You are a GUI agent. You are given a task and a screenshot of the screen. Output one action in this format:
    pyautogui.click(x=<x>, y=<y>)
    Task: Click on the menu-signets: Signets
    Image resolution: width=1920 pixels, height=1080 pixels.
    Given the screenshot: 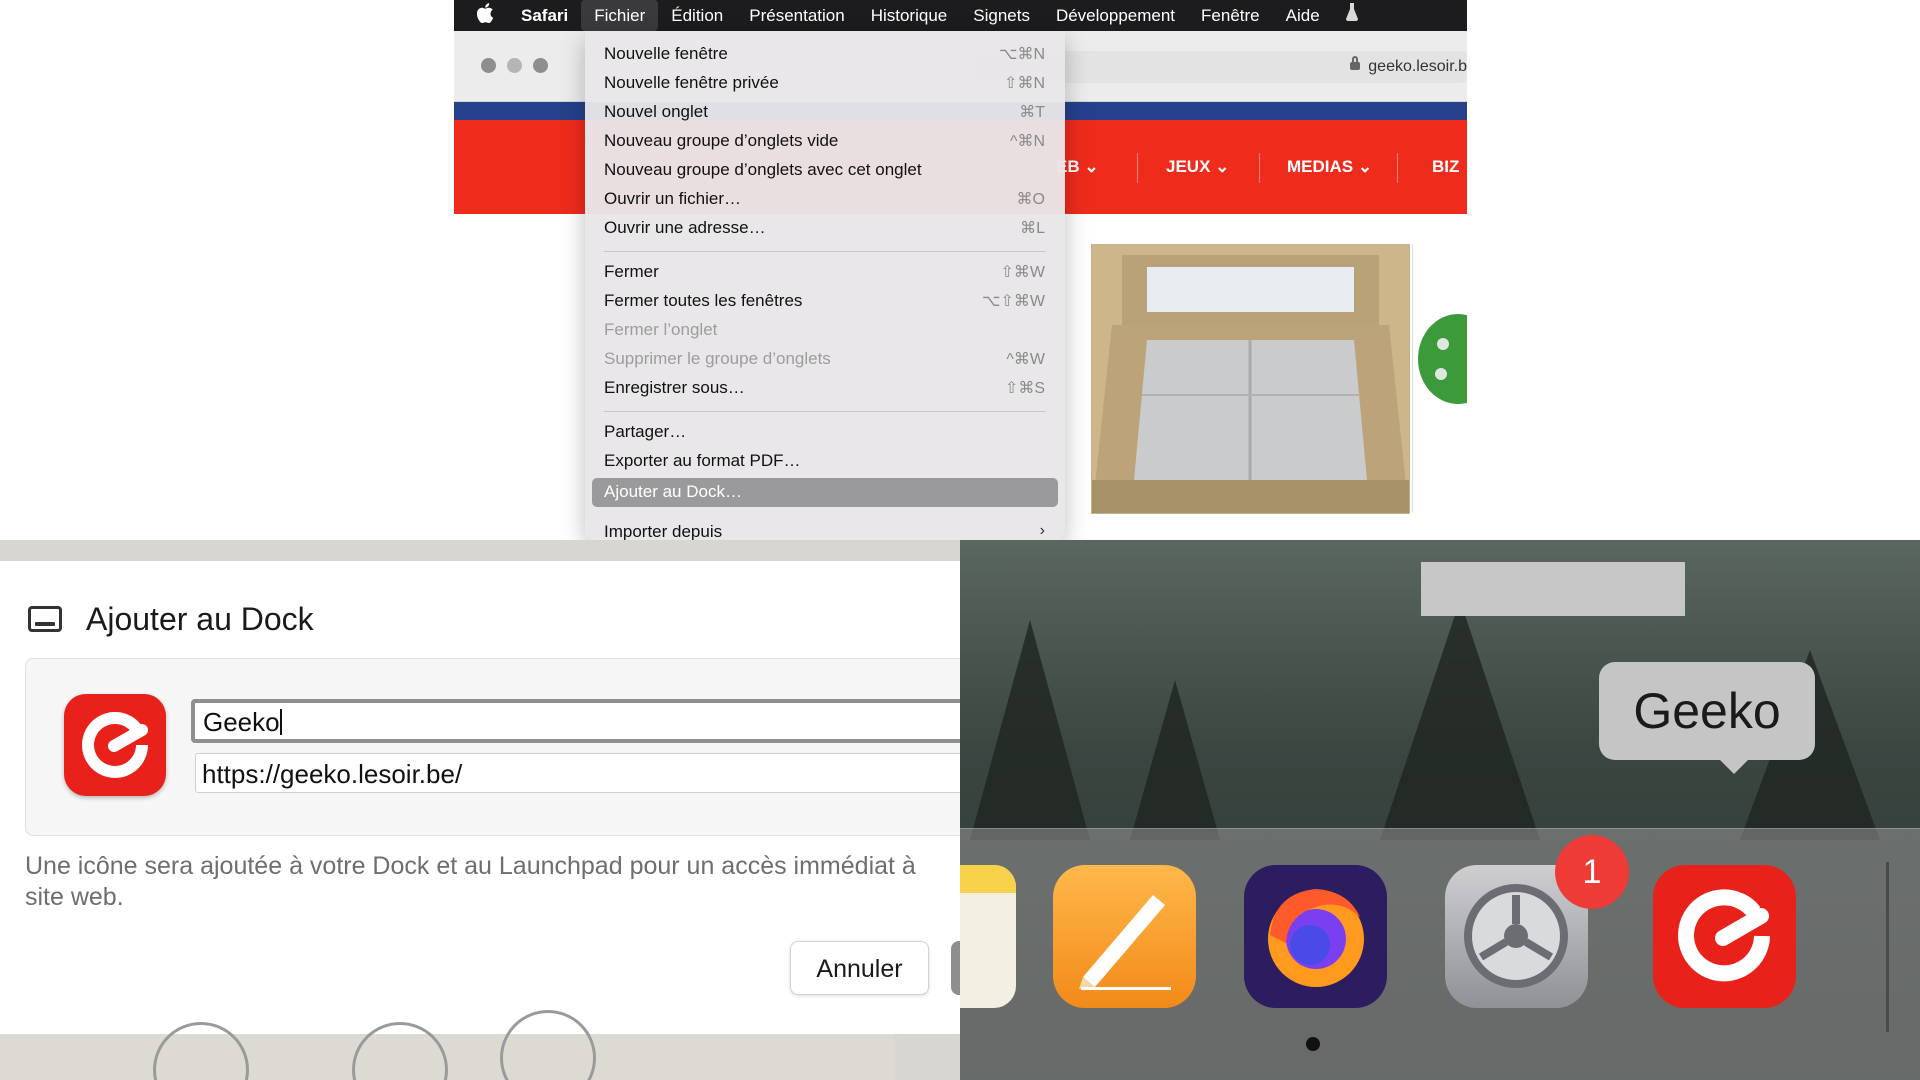 What is the action you would take?
    pyautogui.click(x=1001, y=15)
    